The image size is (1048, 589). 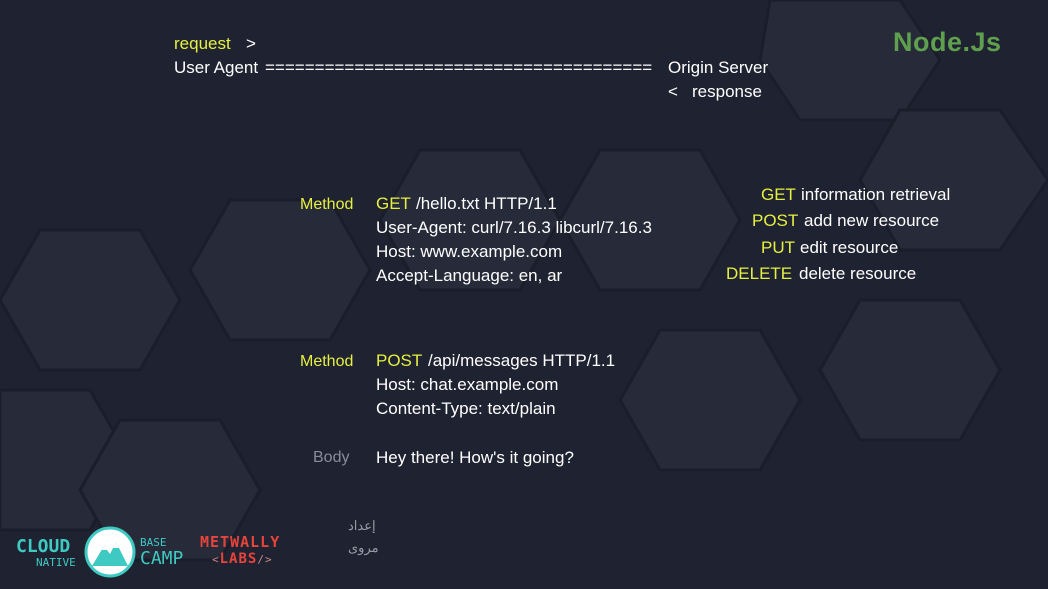 What do you see at coordinates (775, 220) in the screenshot?
I see `method-name: POST` at bounding box center [775, 220].